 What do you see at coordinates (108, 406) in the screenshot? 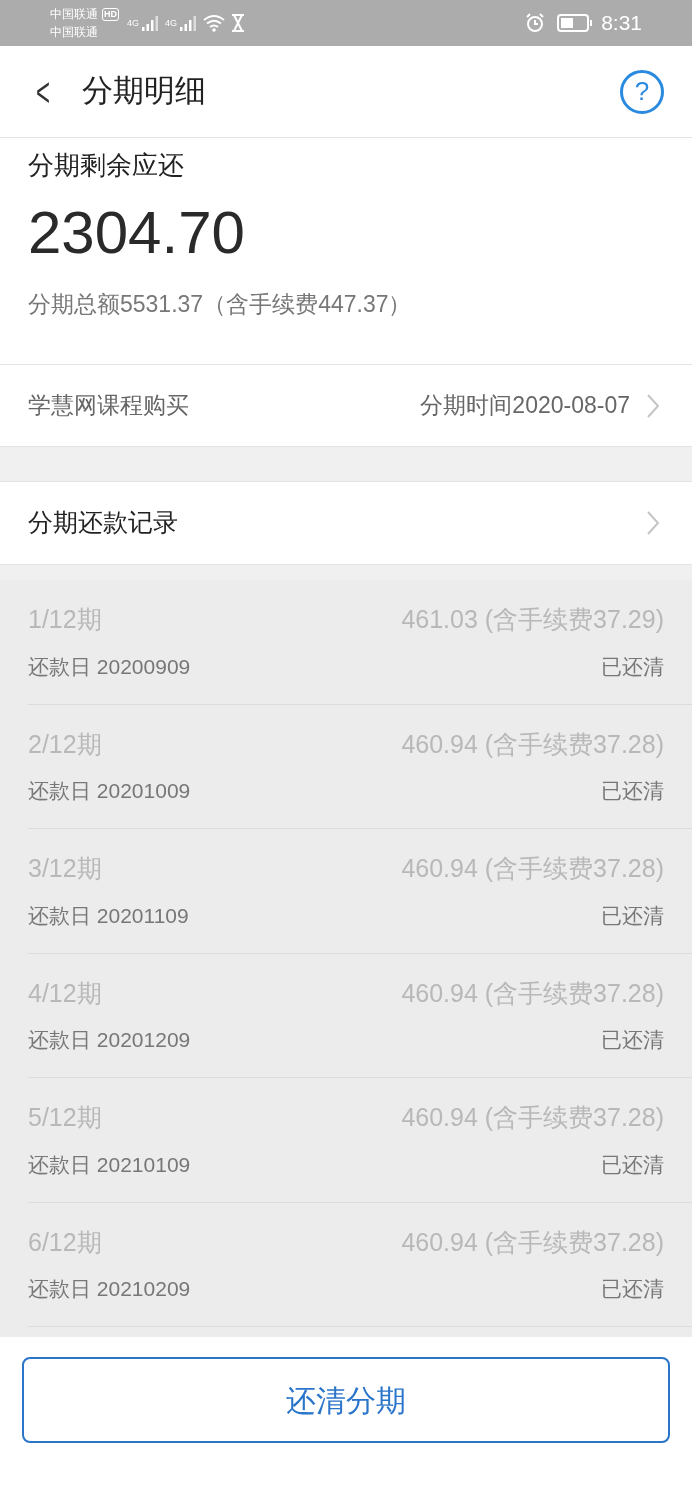
I see `purchase-name: 学慧网课程购买` at bounding box center [108, 406].